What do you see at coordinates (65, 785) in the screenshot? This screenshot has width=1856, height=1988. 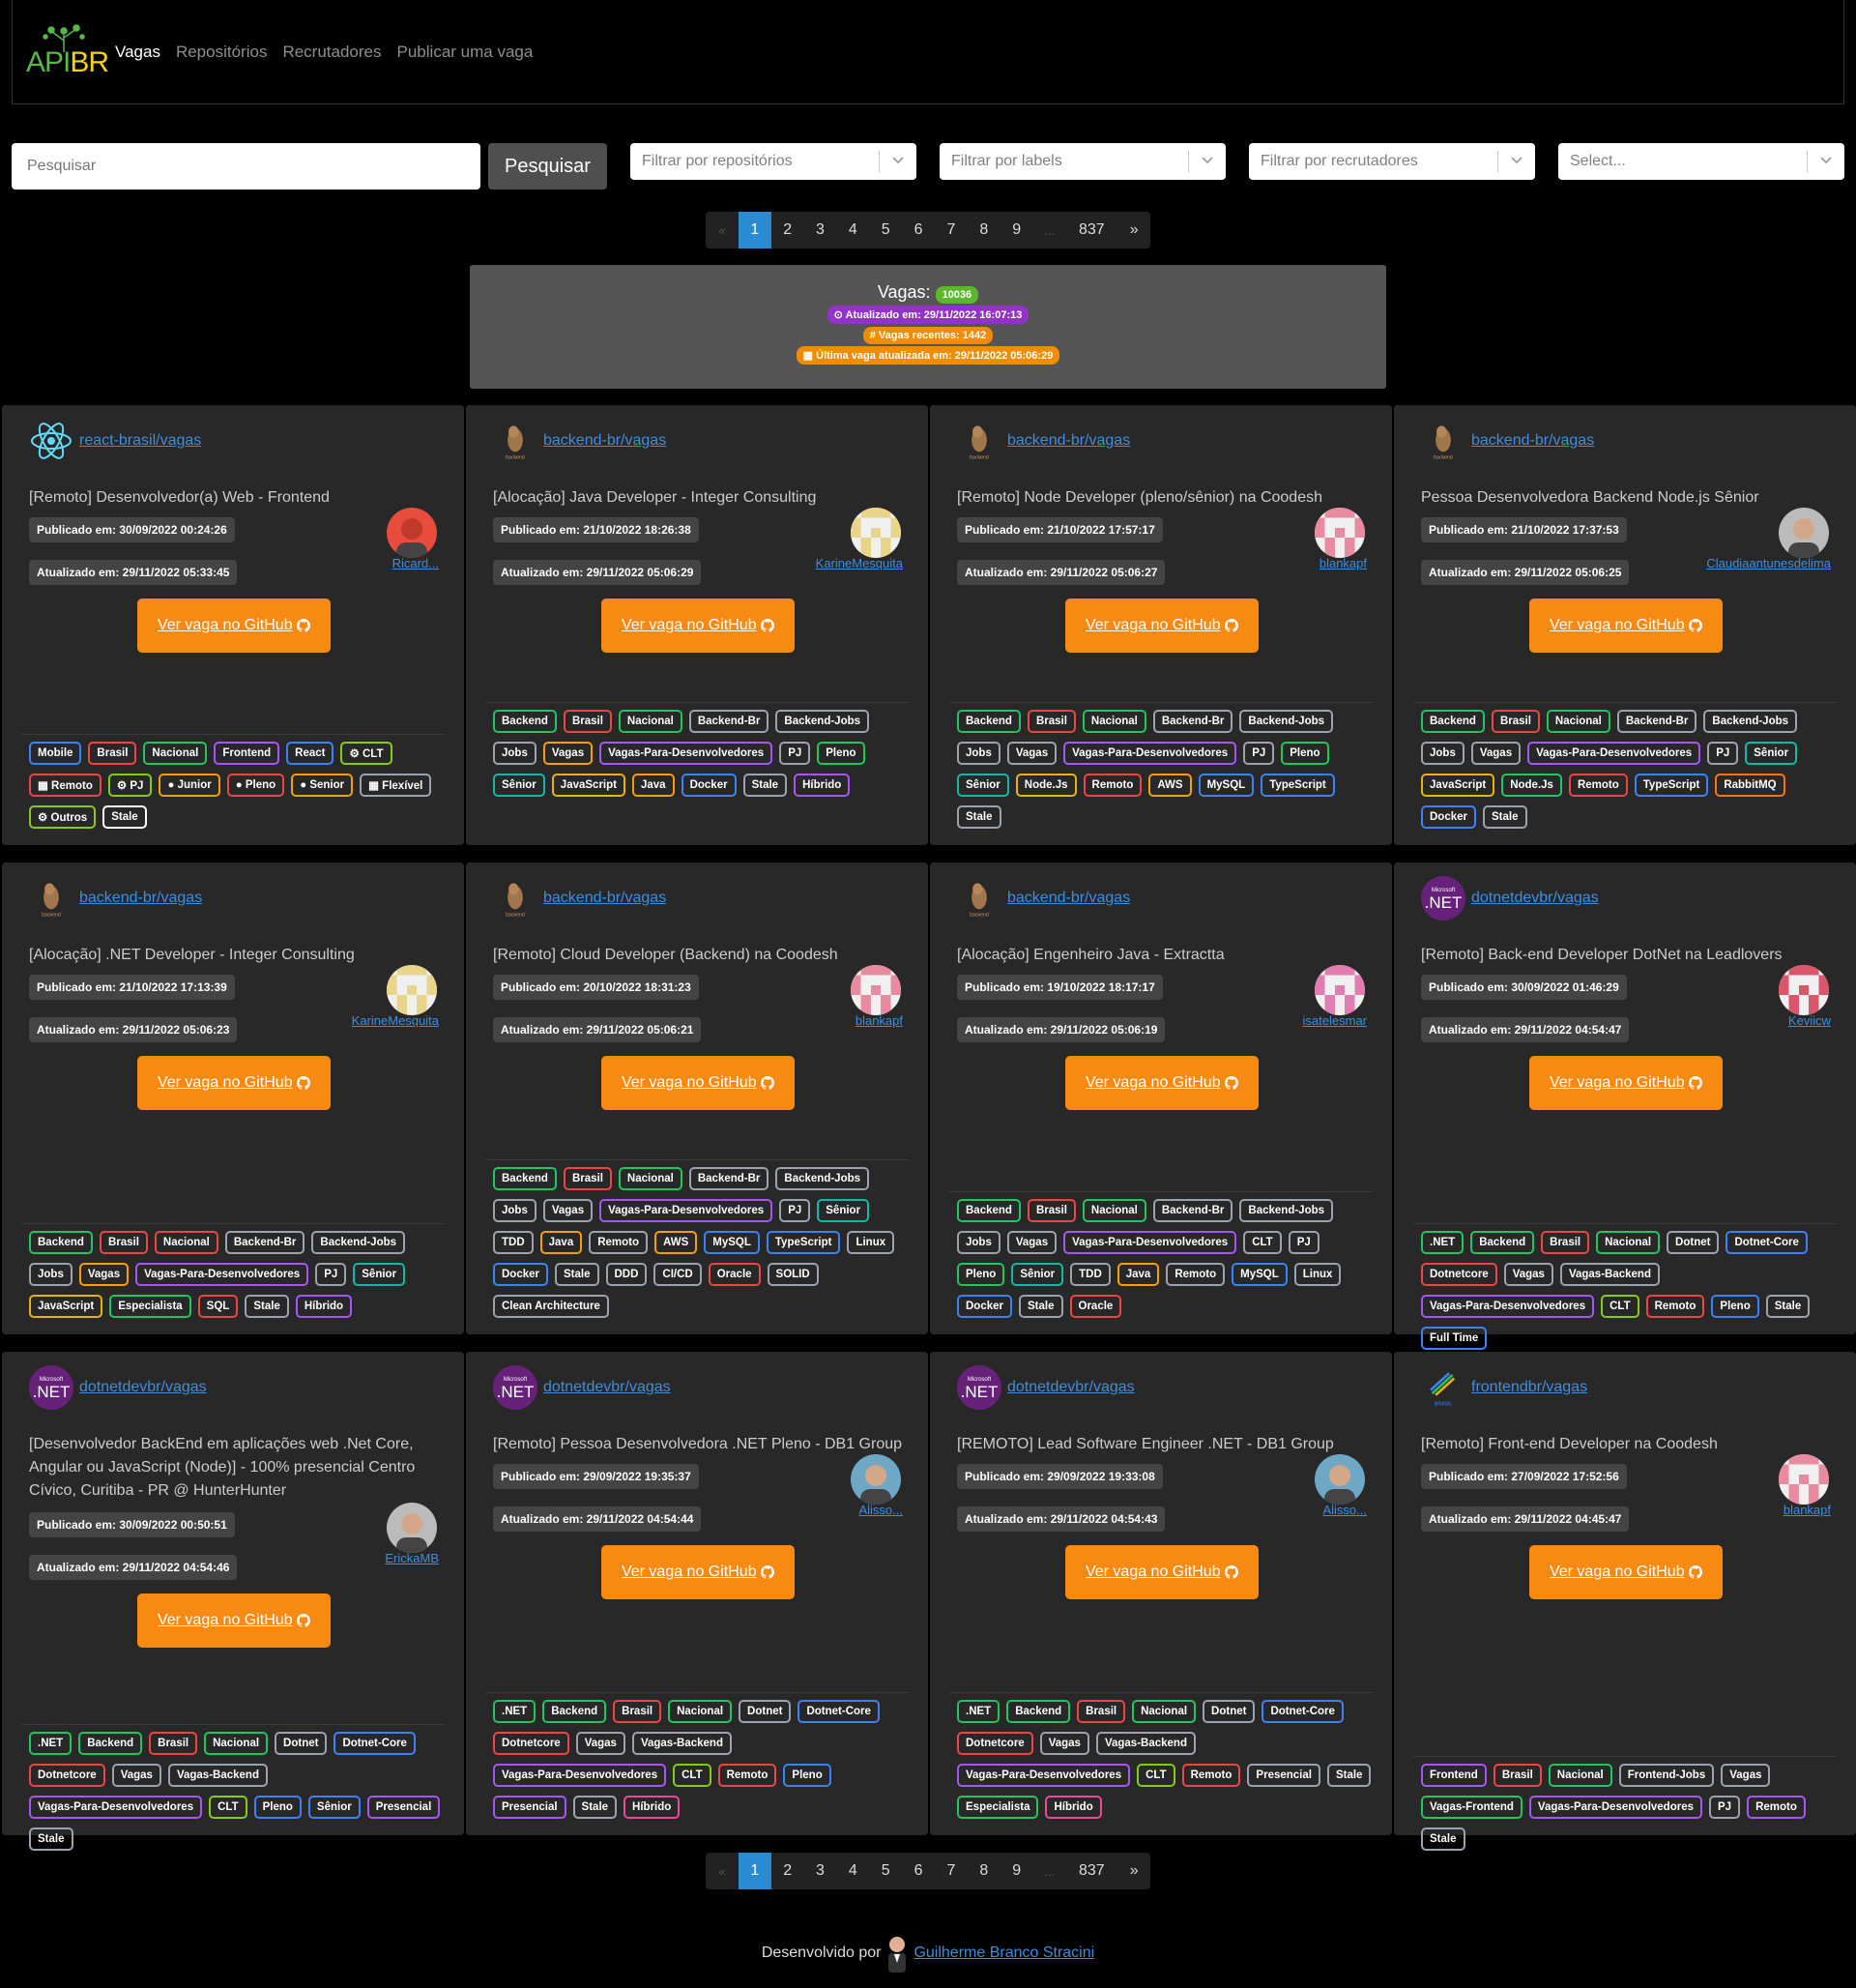 I see `tag: ▦ Remoto` at bounding box center [65, 785].